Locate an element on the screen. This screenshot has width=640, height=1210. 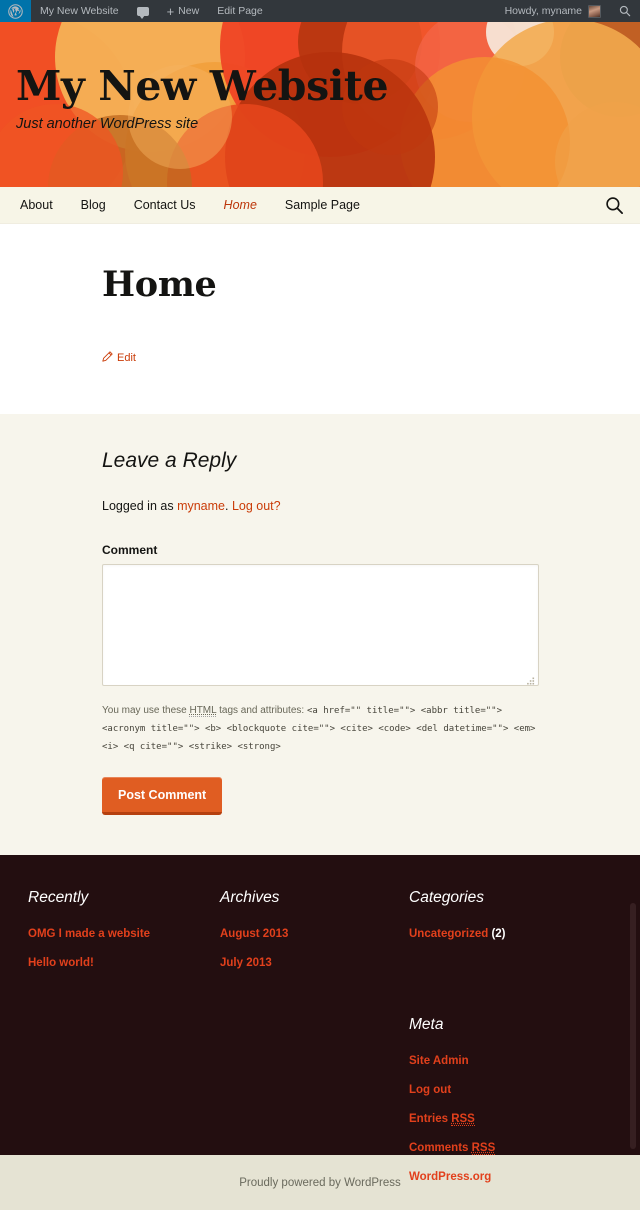
edit-post-link: Edit is located at coordinates (119, 358).